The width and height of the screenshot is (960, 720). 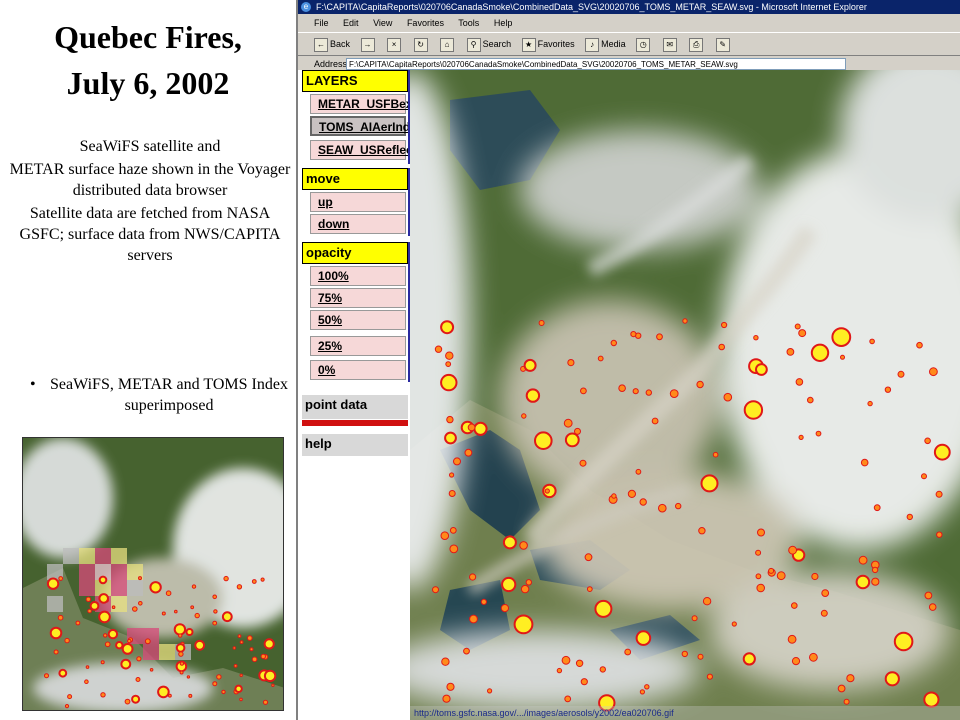 I want to click on forward-arrow-icon: →, so click(x=367, y=44).